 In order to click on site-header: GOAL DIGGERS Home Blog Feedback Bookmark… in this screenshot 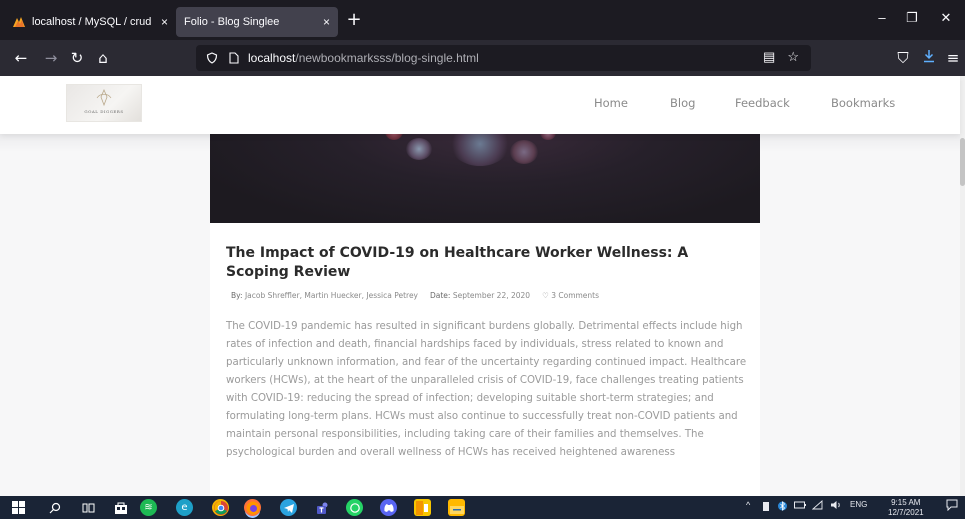, I will do `click(480, 105)`.